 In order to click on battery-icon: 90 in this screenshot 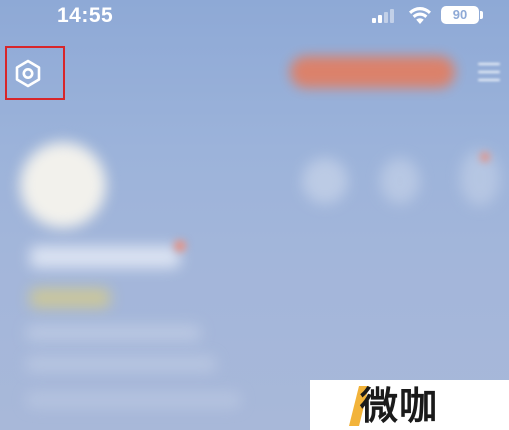, I will do `click(460, 15)`.